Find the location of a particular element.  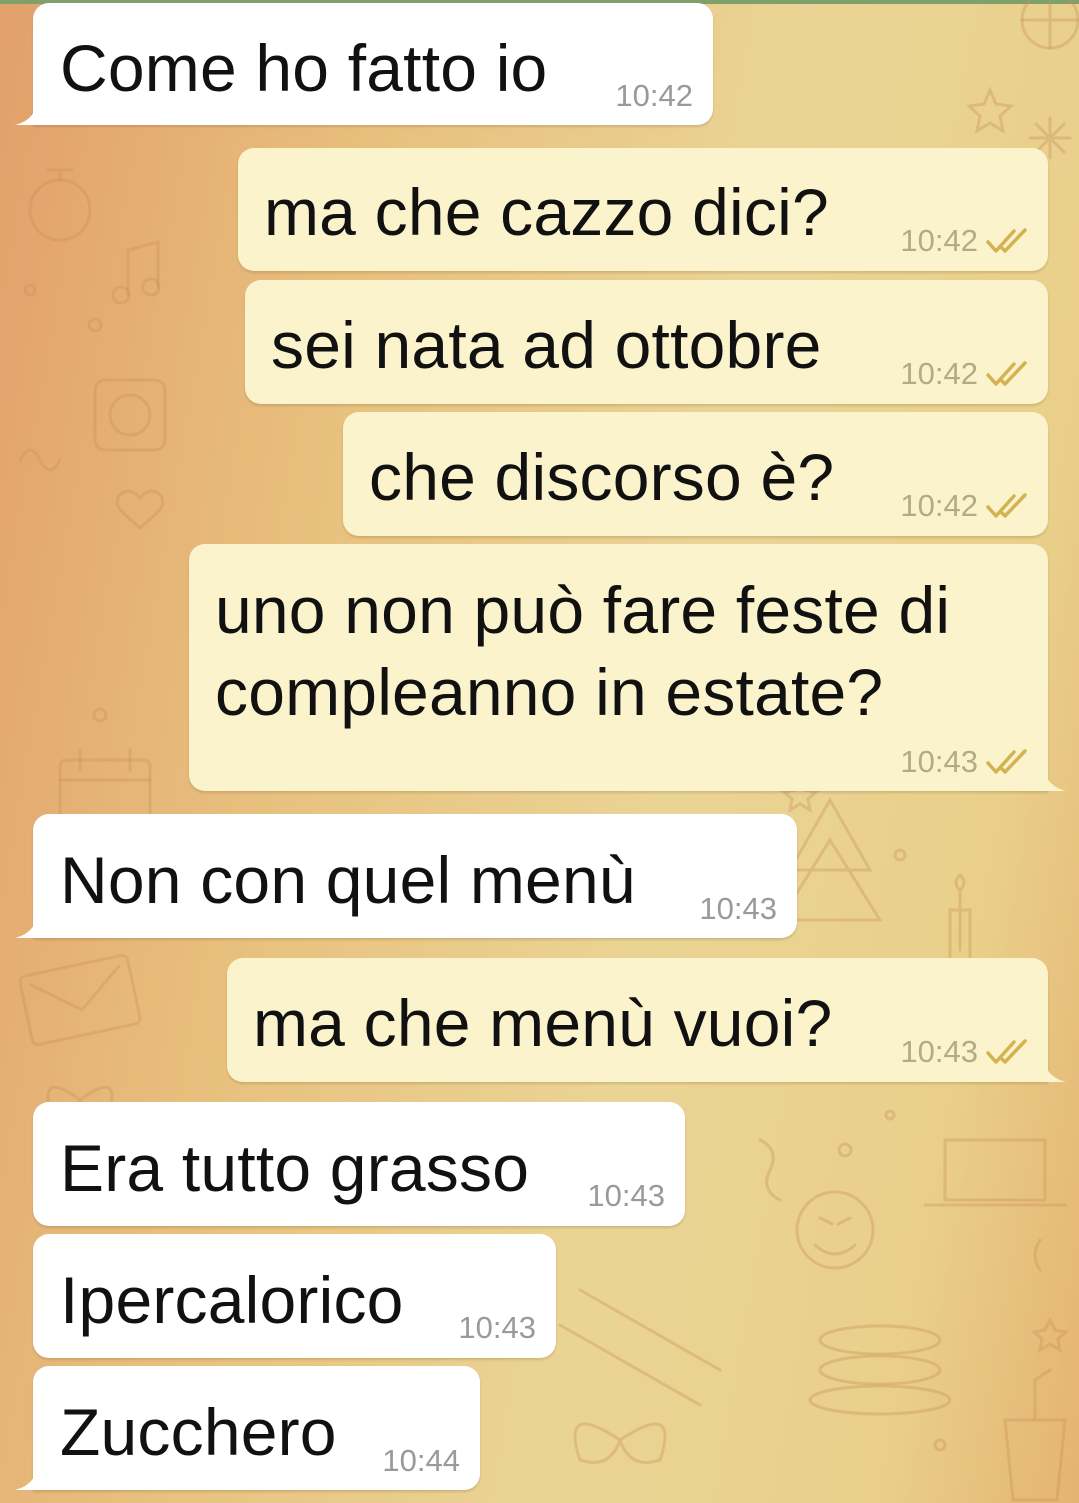

message-meta: 10:44 is located at coordinates (421, 1461).